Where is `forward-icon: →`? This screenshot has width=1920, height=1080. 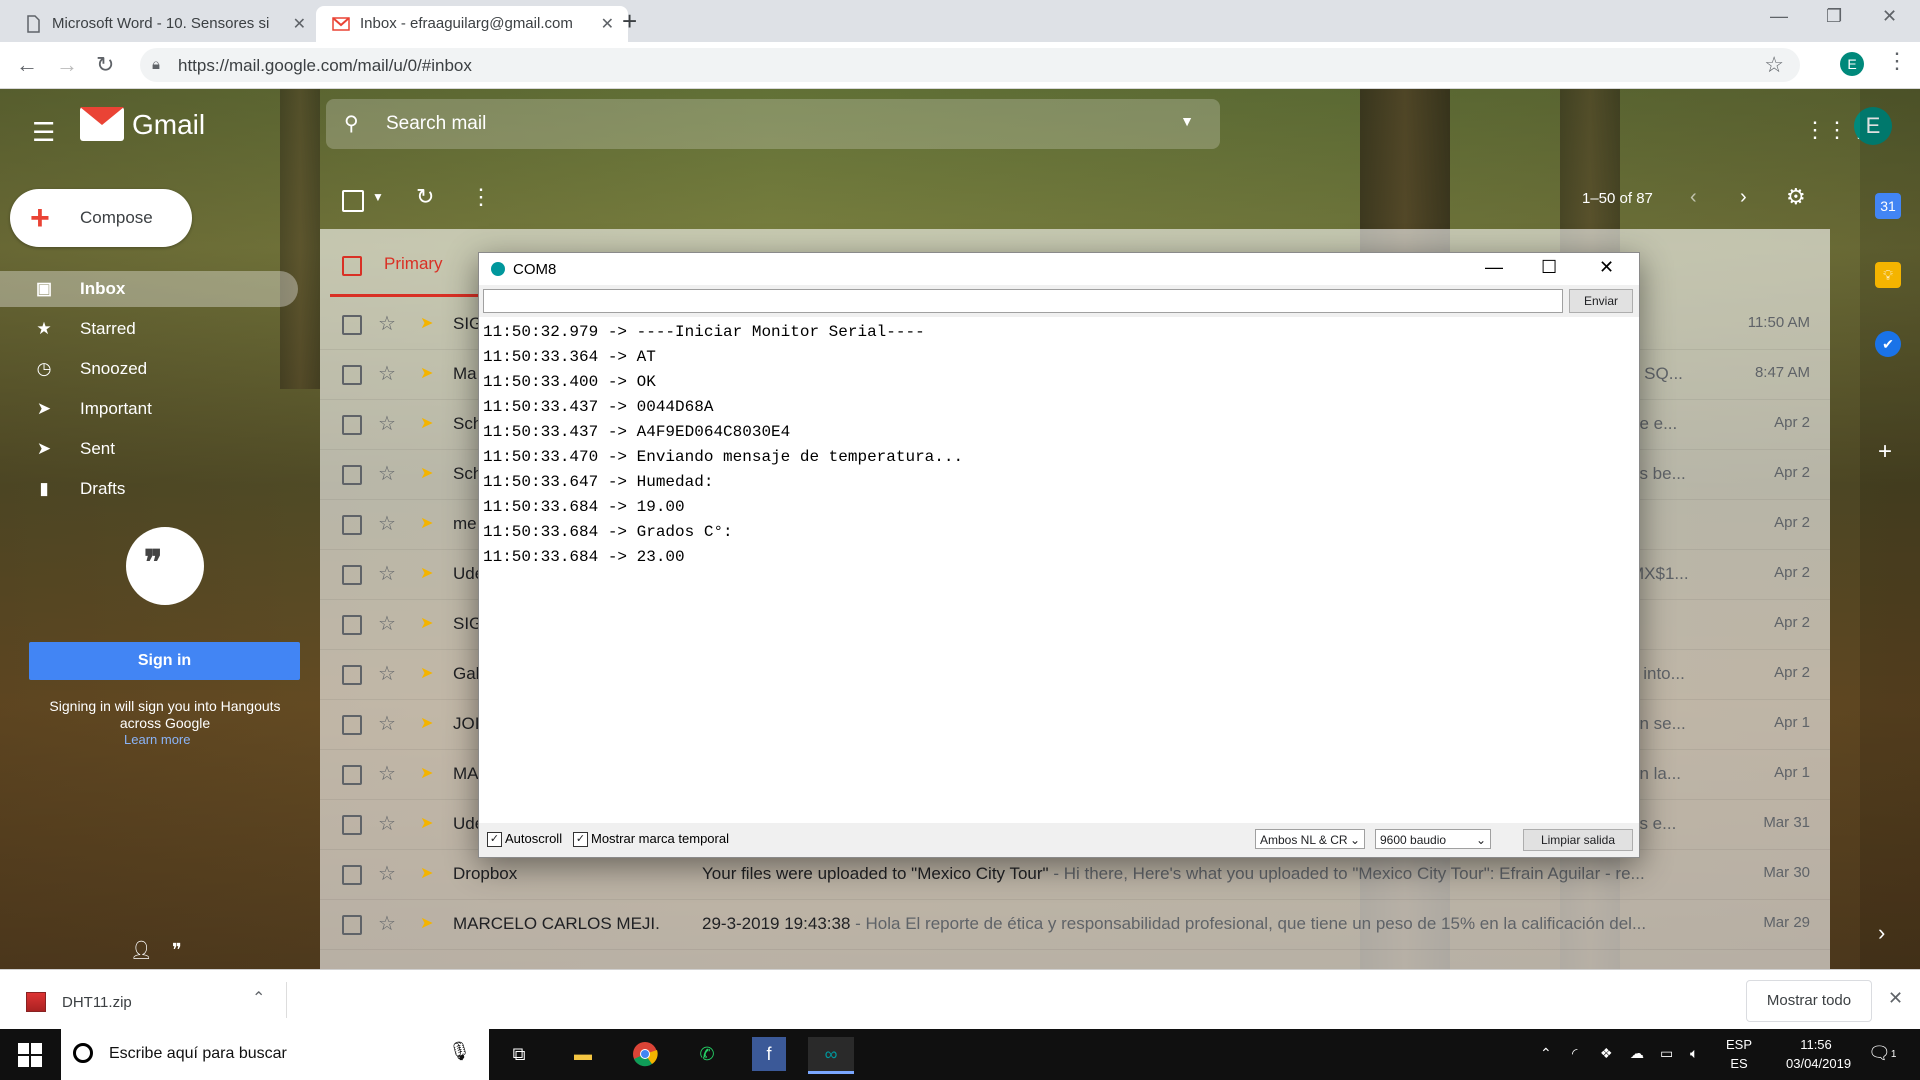 forward-icon: → is located at coordinates (67, 65).